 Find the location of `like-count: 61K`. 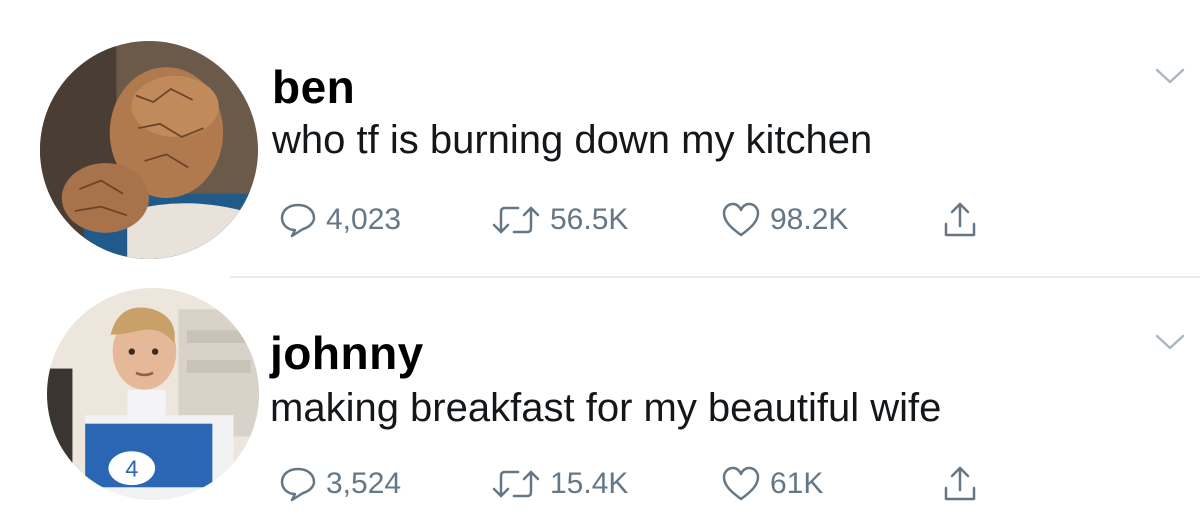

like-count: 61K is located at coordinates (797, 483).